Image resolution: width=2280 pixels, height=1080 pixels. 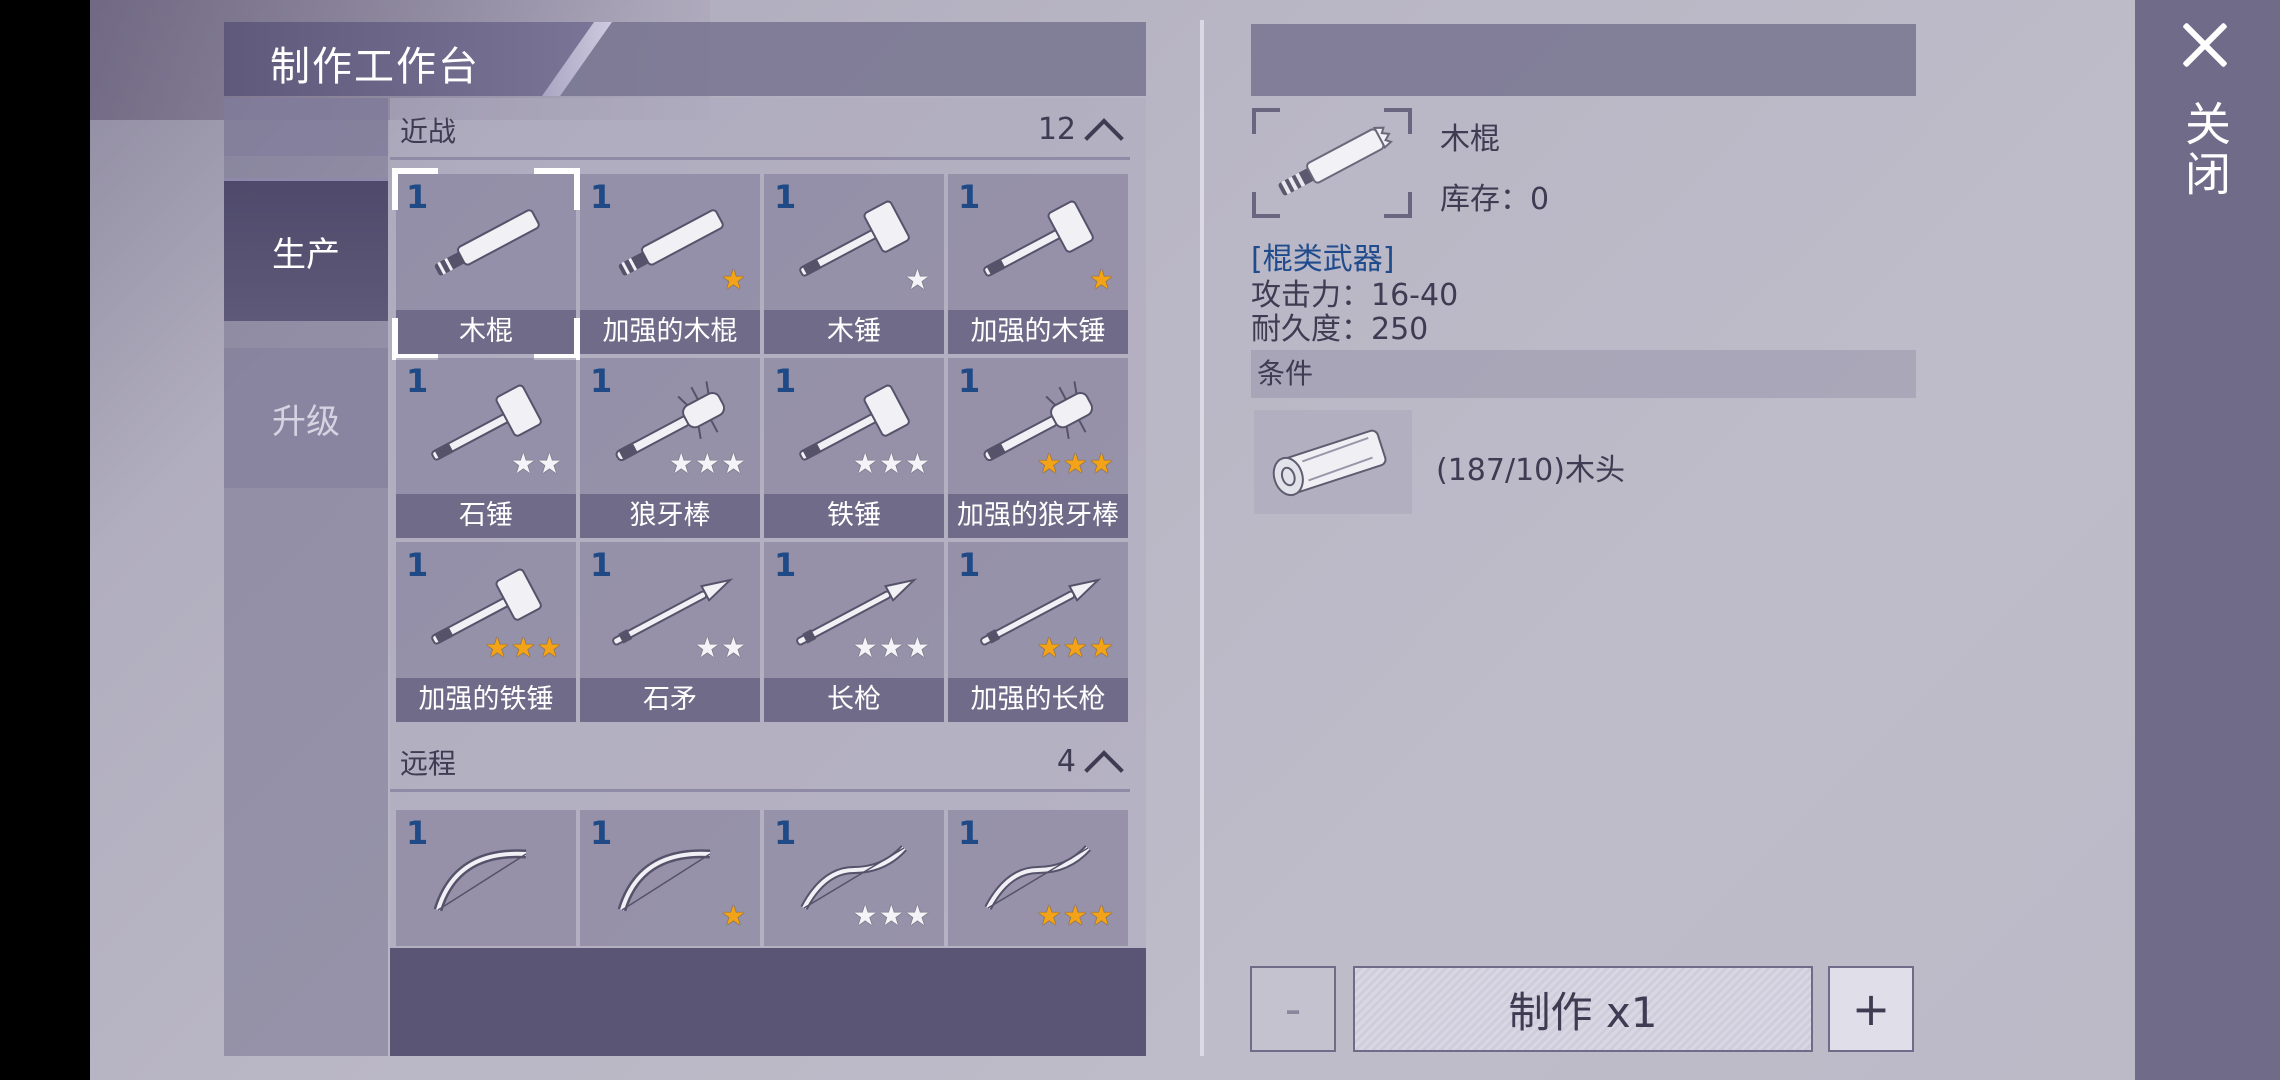 I want to click on section-header-melee: 近战 12, so click(x=760, y=131).